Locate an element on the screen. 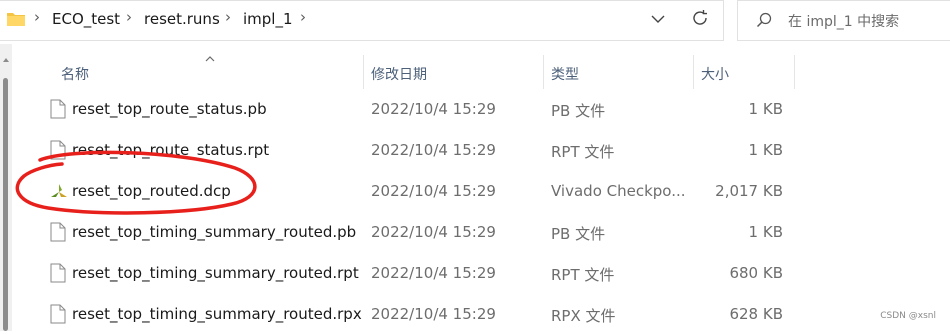 This screenshot has width=950, height=335. file-name: reset_top_timing_summary_routed.rpt is located at coordinates (215, 273).